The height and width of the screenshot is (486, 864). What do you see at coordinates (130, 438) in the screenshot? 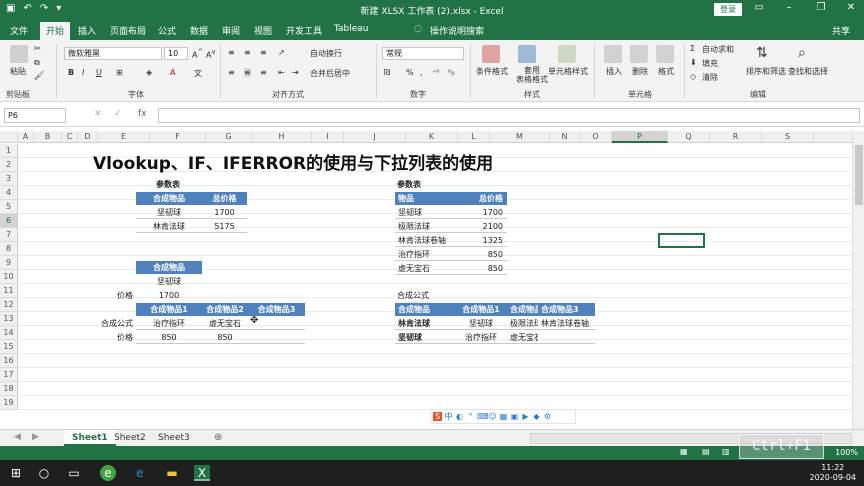
I see `sheet-tab-2: Sheet2` at bounding box center [130, 438].